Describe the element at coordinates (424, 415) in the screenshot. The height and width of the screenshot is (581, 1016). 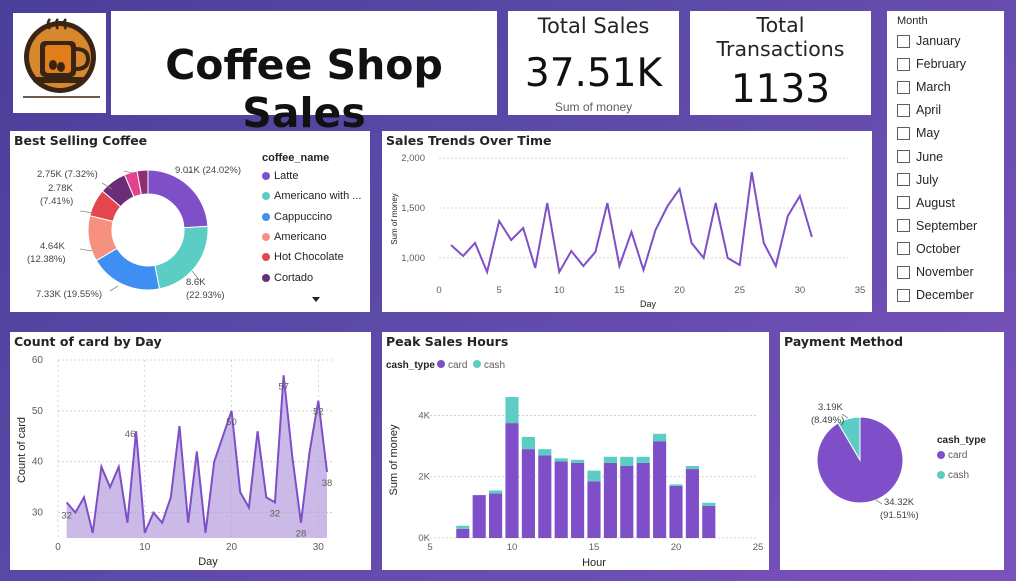
I see `y-tick-label: 4K` at that location.